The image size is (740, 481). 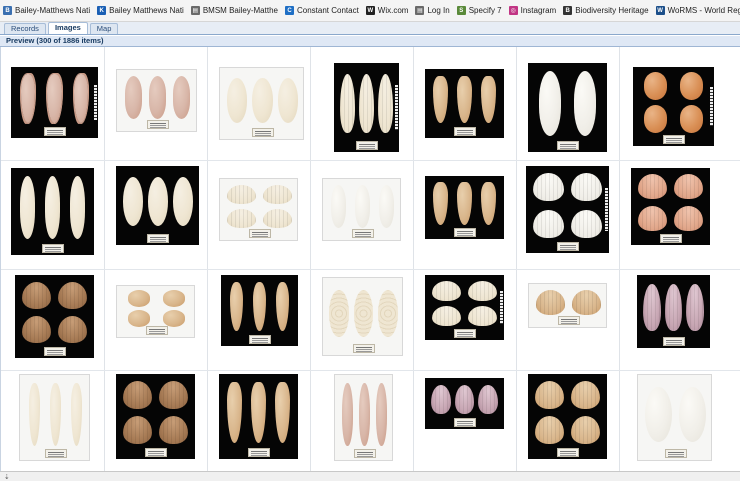 I want to click on bookmark-item: S Specify 7, so click(x=479, y=10).